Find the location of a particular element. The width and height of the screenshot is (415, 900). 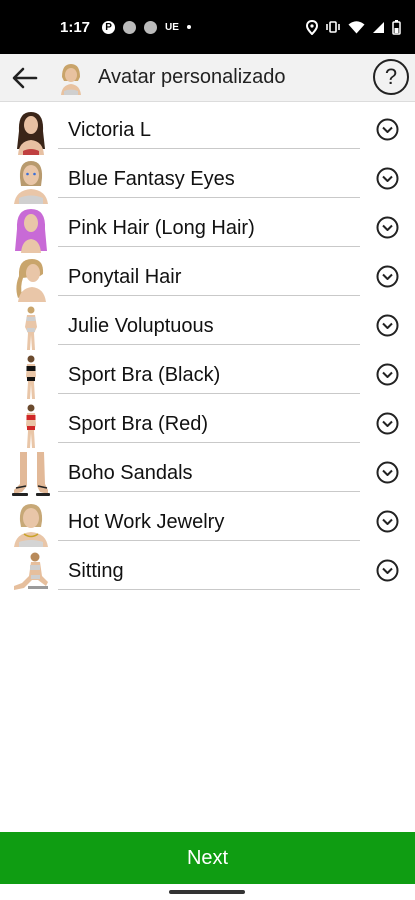

back-arrow-icon is located at coordinates (25, 77).